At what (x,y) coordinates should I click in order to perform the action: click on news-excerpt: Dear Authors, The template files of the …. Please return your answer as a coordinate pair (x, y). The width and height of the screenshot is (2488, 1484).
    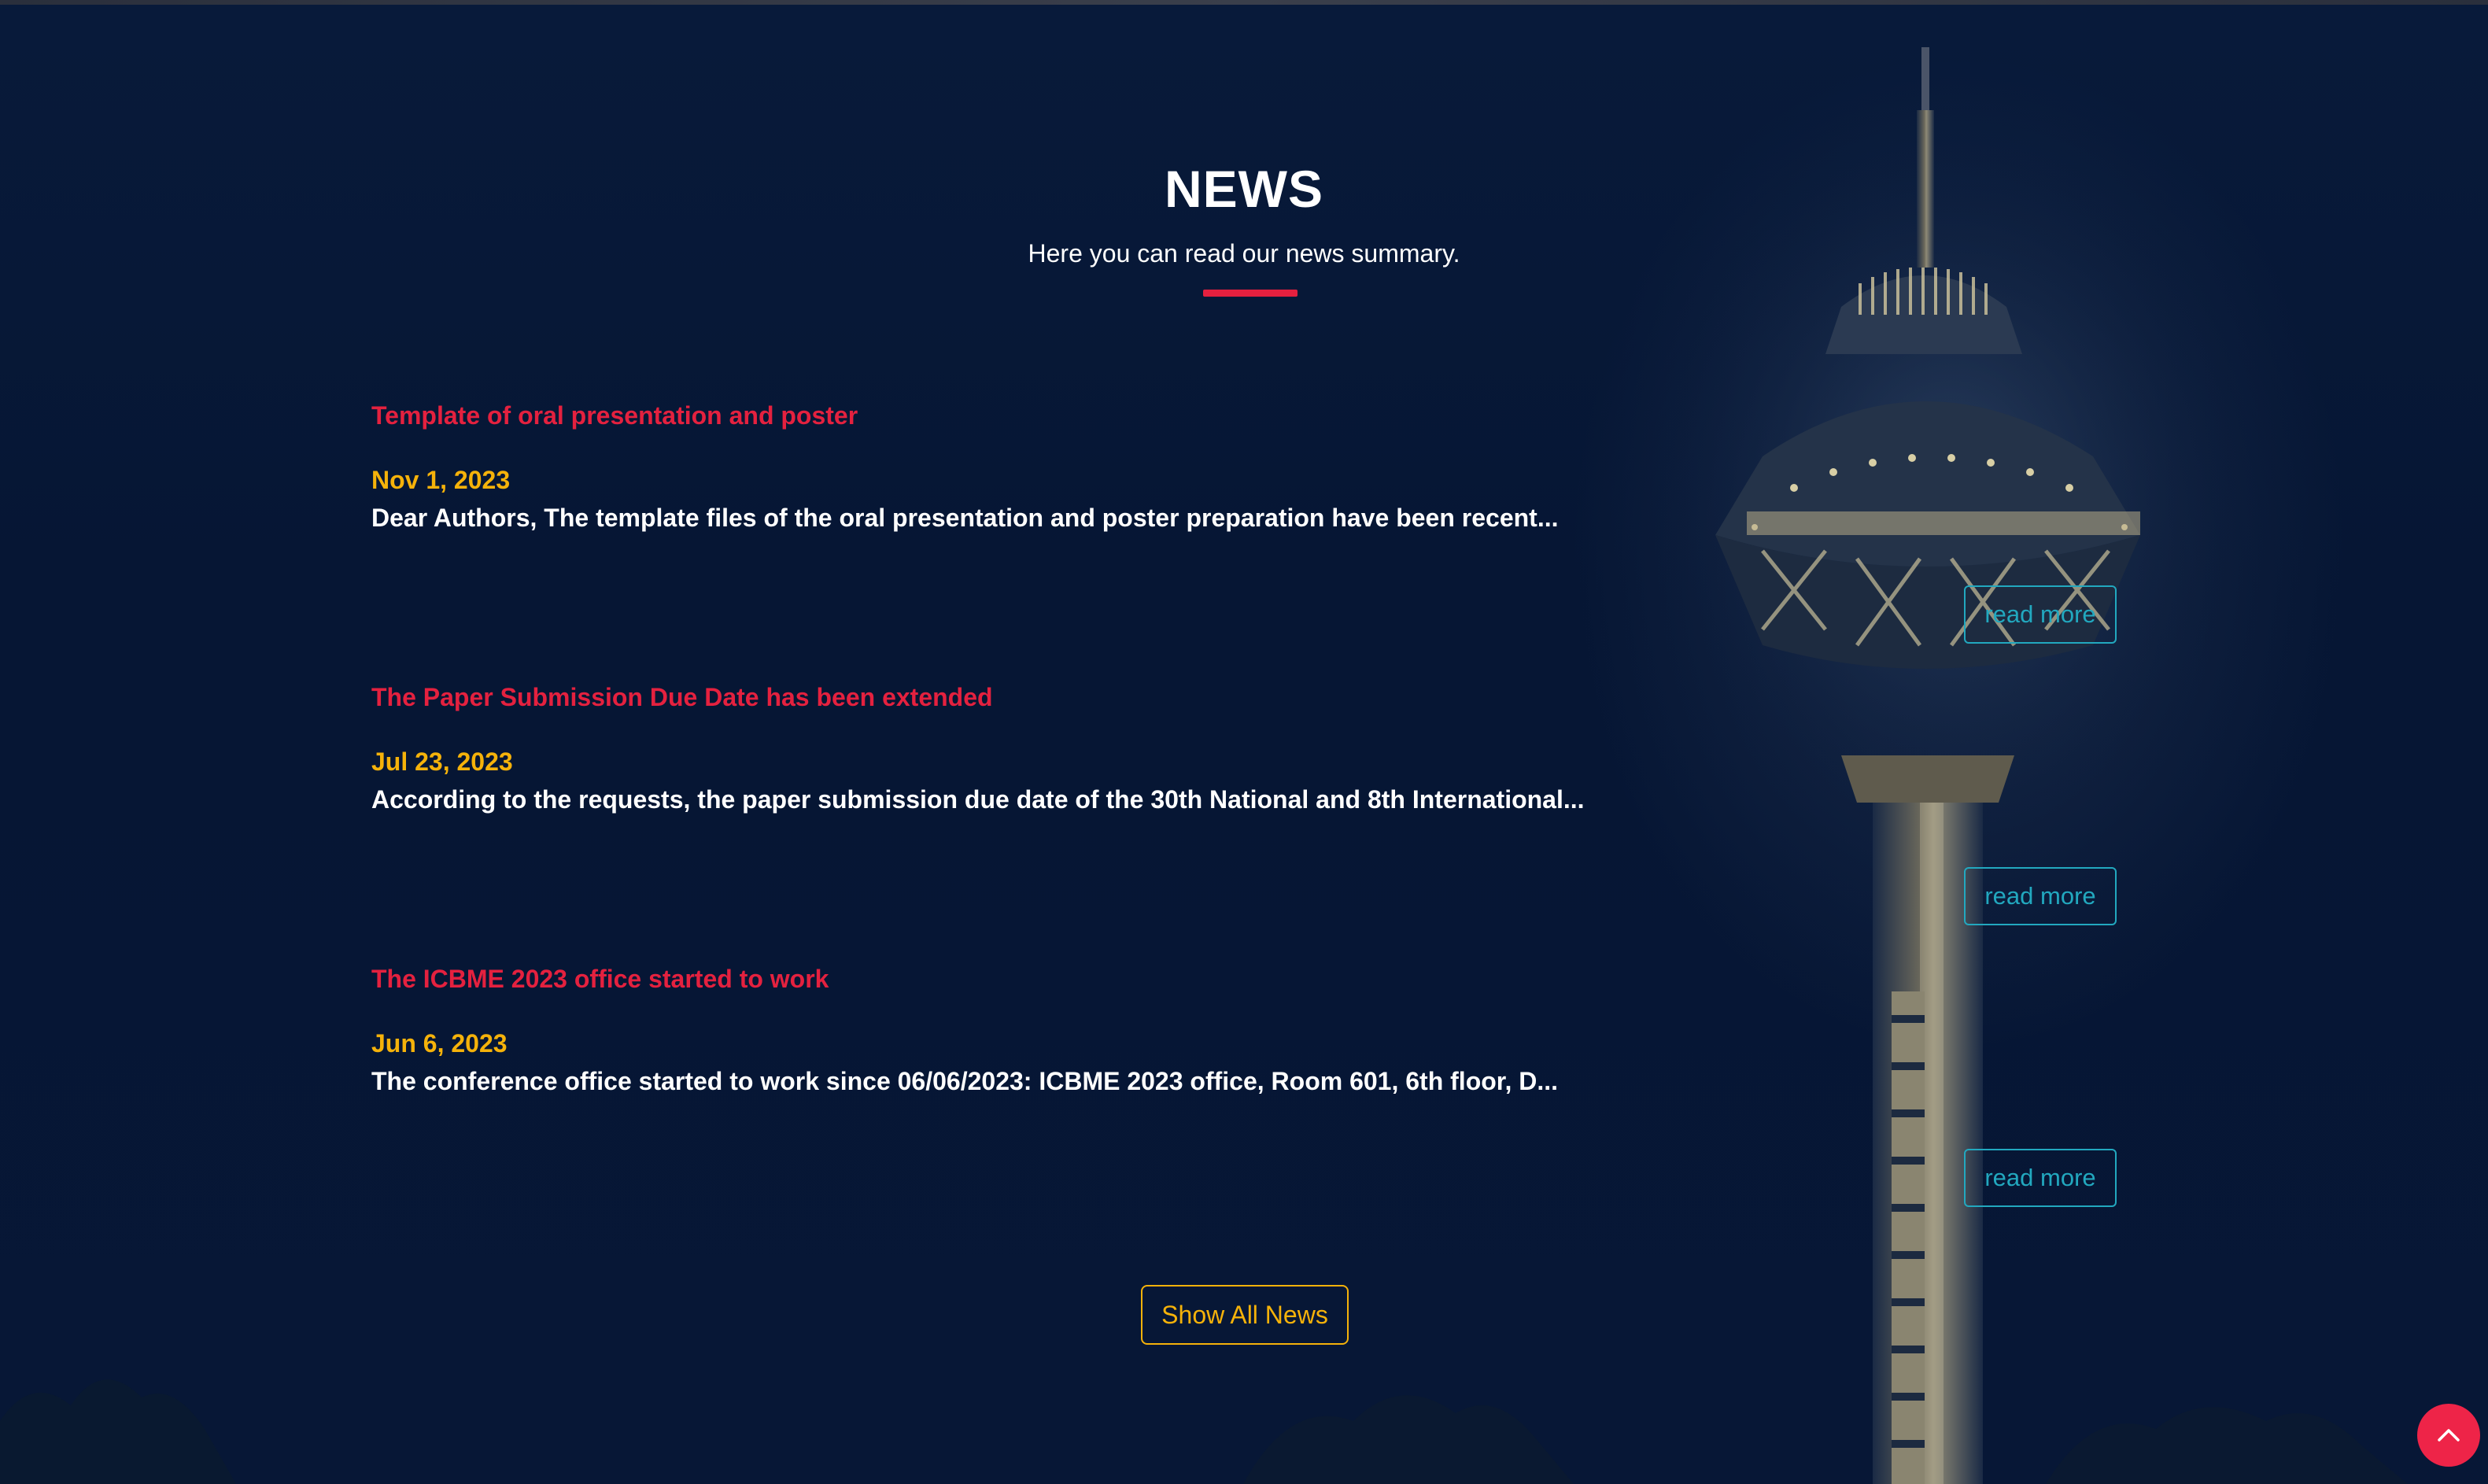
    Looking at the image, I should click on (965, 518).